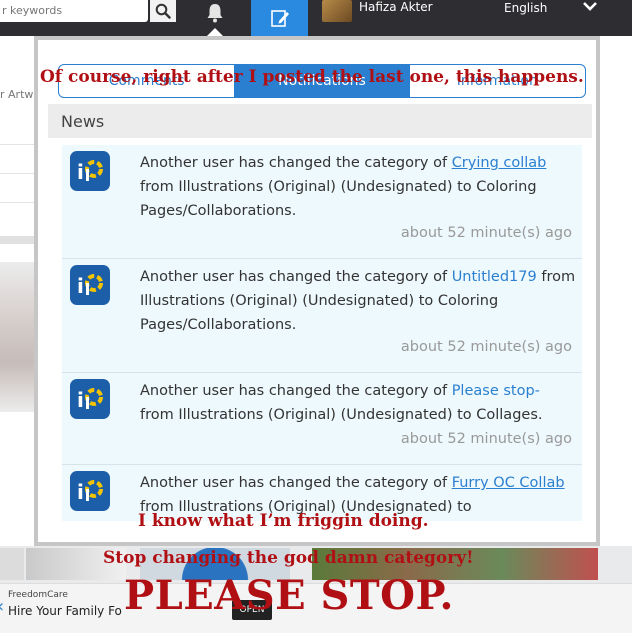 The height and width of the screenshot is (633, 632). Describe the element at coordinates (38, 595) in the screenshot. I see `ad-brand: FreedomCare` at that location.